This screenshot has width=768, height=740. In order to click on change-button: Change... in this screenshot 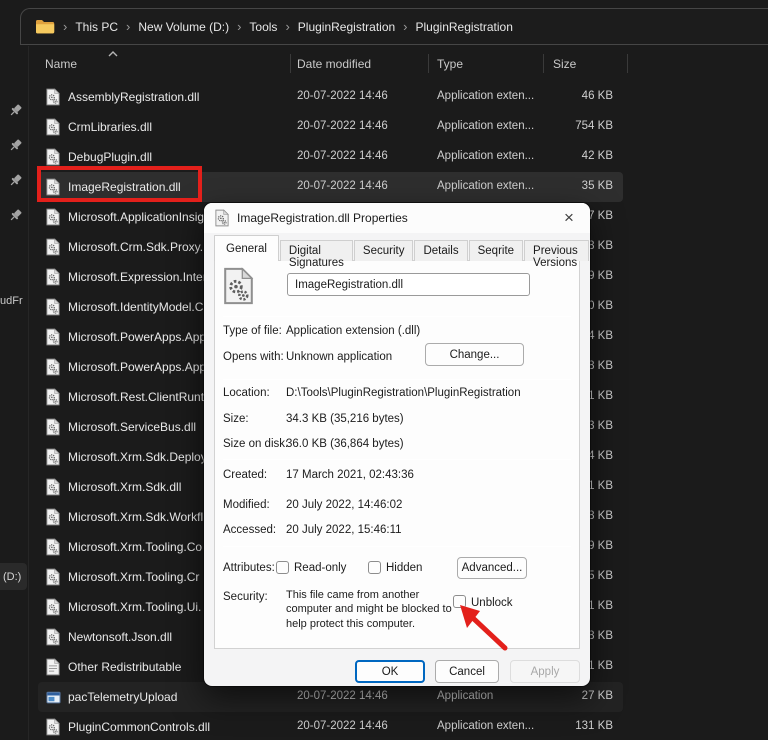, I will do `click(474, 354)`.